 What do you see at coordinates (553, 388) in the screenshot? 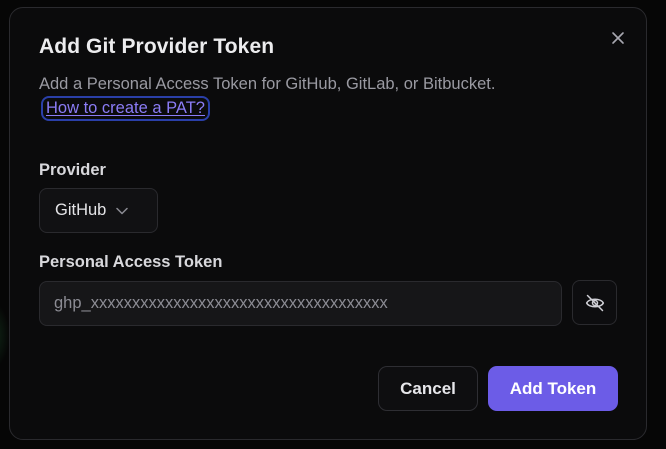
I see `add-token-button: Add Token` at bounding box center [553, 388].